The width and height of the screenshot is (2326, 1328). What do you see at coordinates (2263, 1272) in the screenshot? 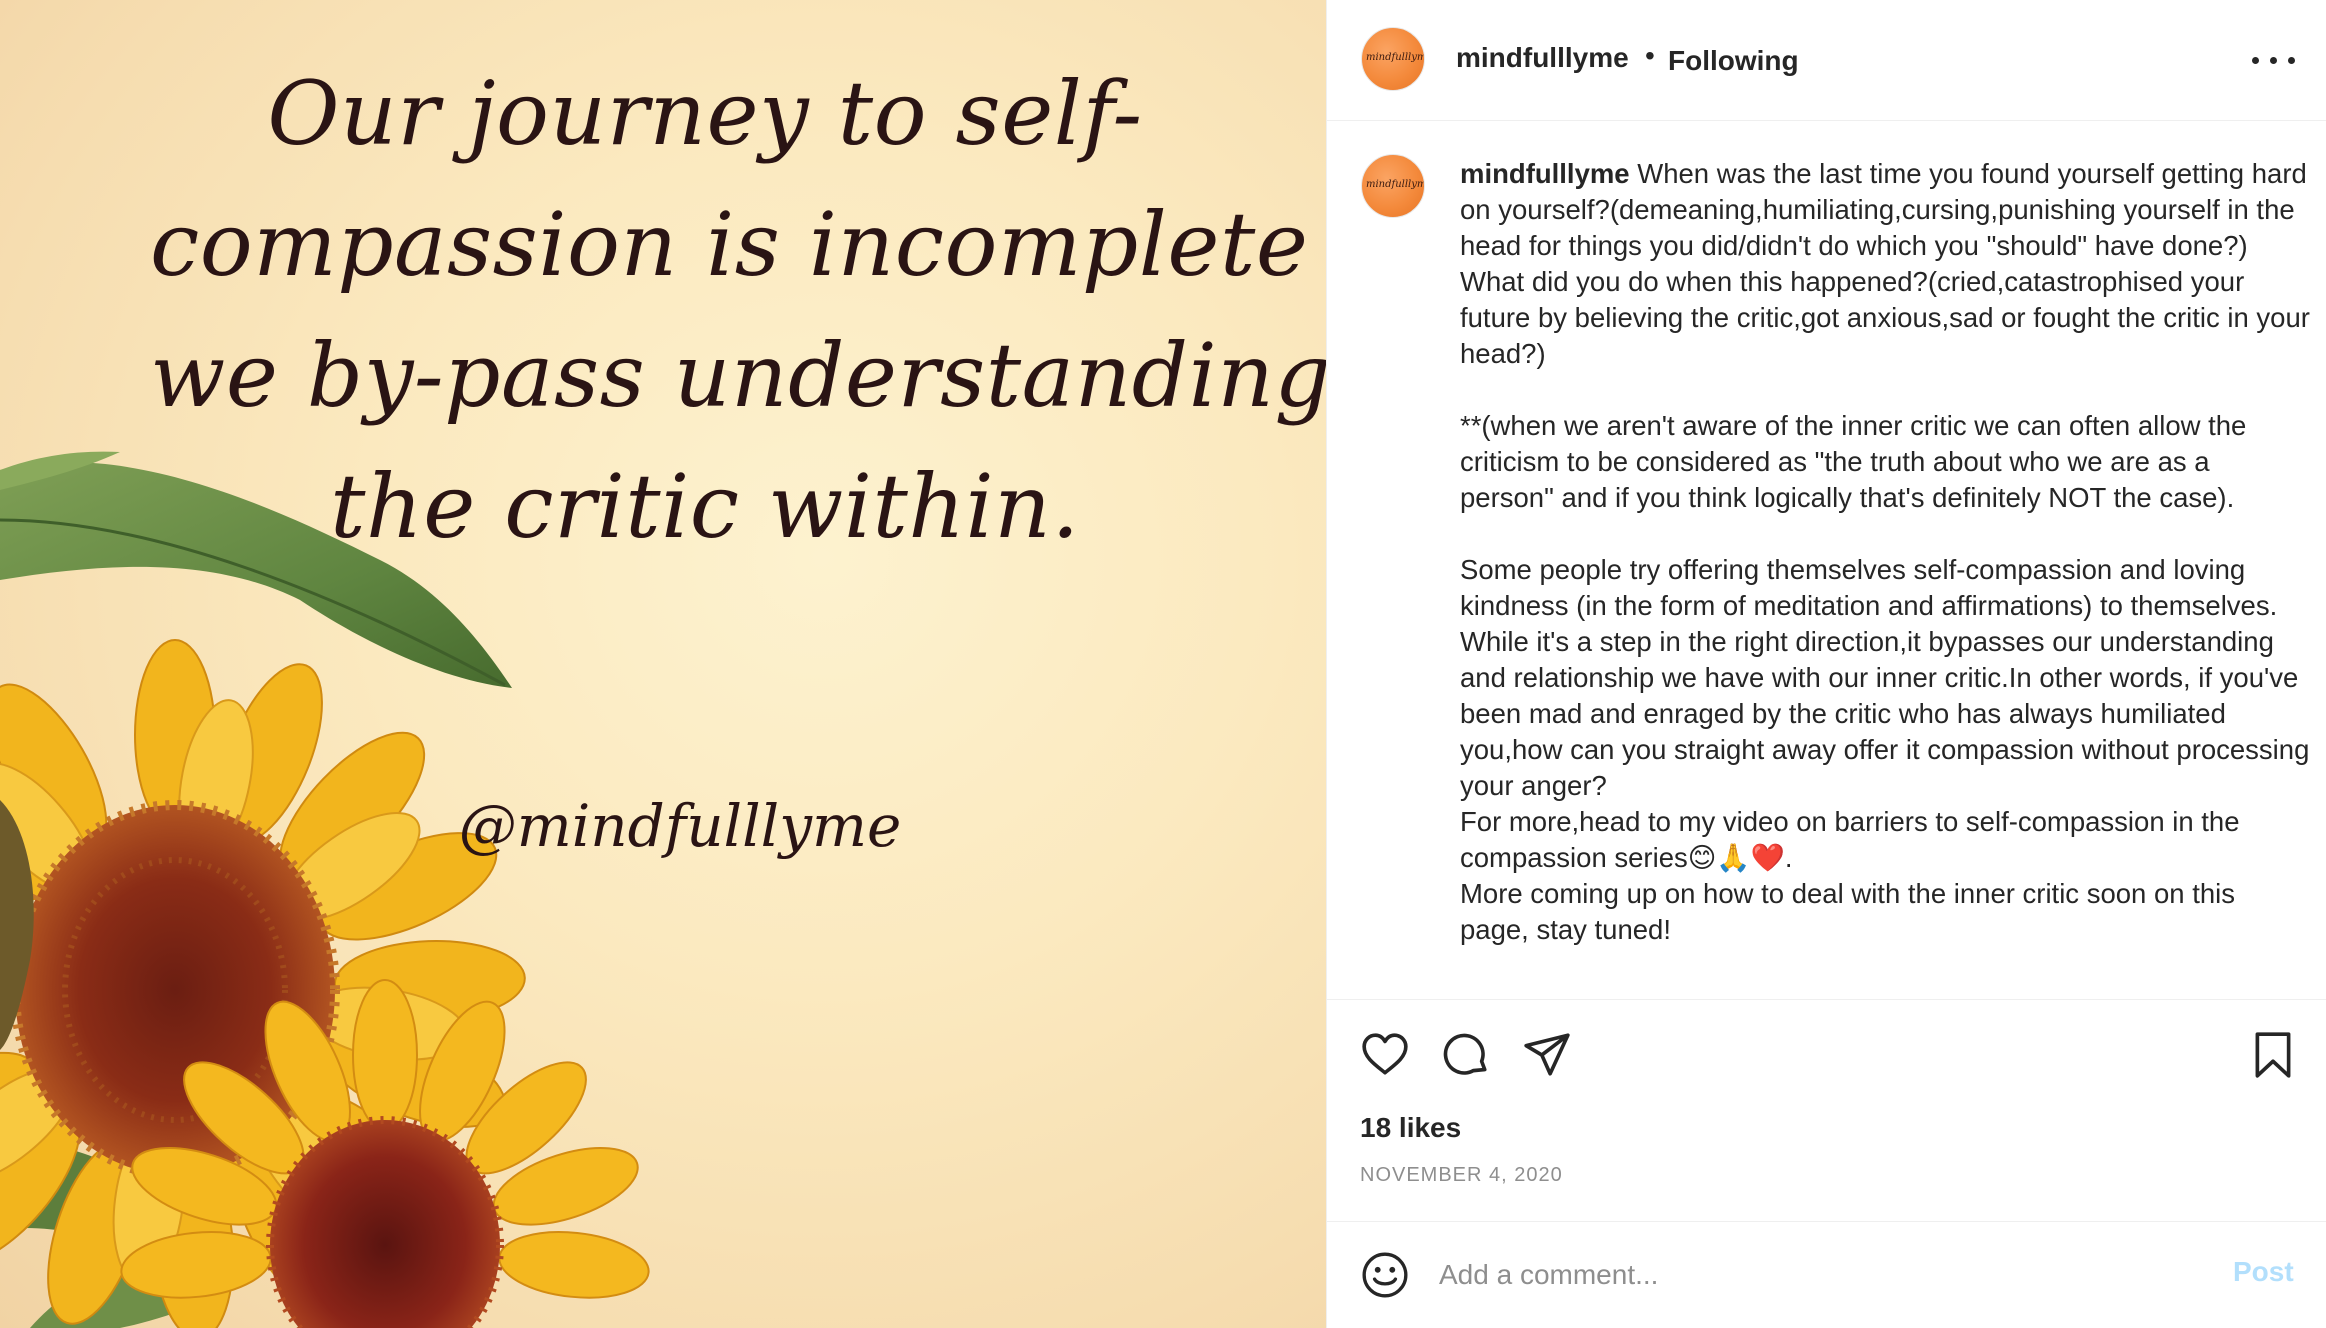
I see `post-comment-button: Post` at bounding box center [2263, 1272].